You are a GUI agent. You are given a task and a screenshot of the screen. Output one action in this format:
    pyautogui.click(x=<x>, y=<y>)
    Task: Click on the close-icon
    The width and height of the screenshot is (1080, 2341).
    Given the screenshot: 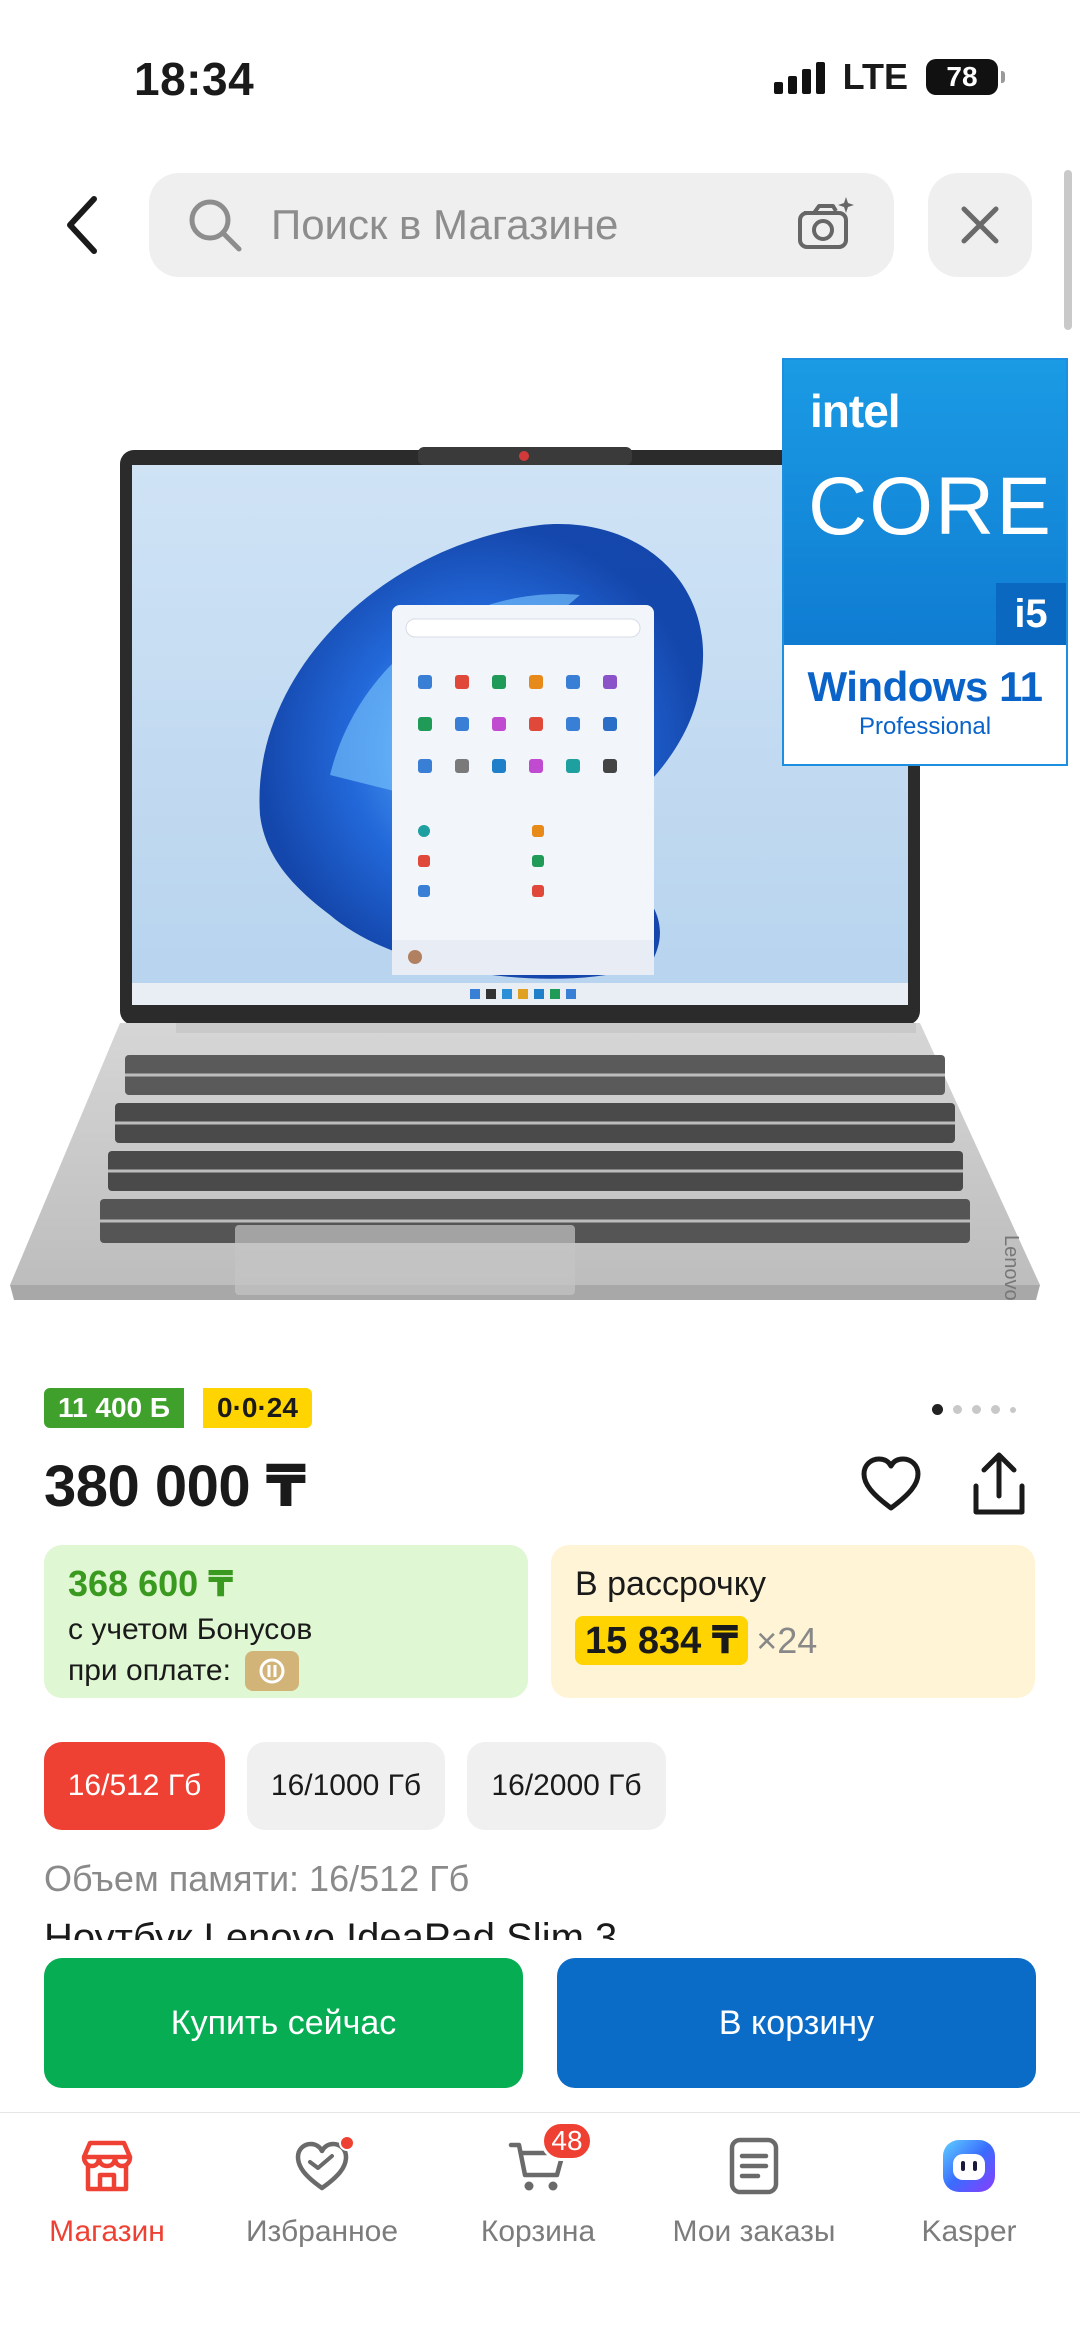 What is the action you would take?
    pyautogui.click(x=980, y=225)
    